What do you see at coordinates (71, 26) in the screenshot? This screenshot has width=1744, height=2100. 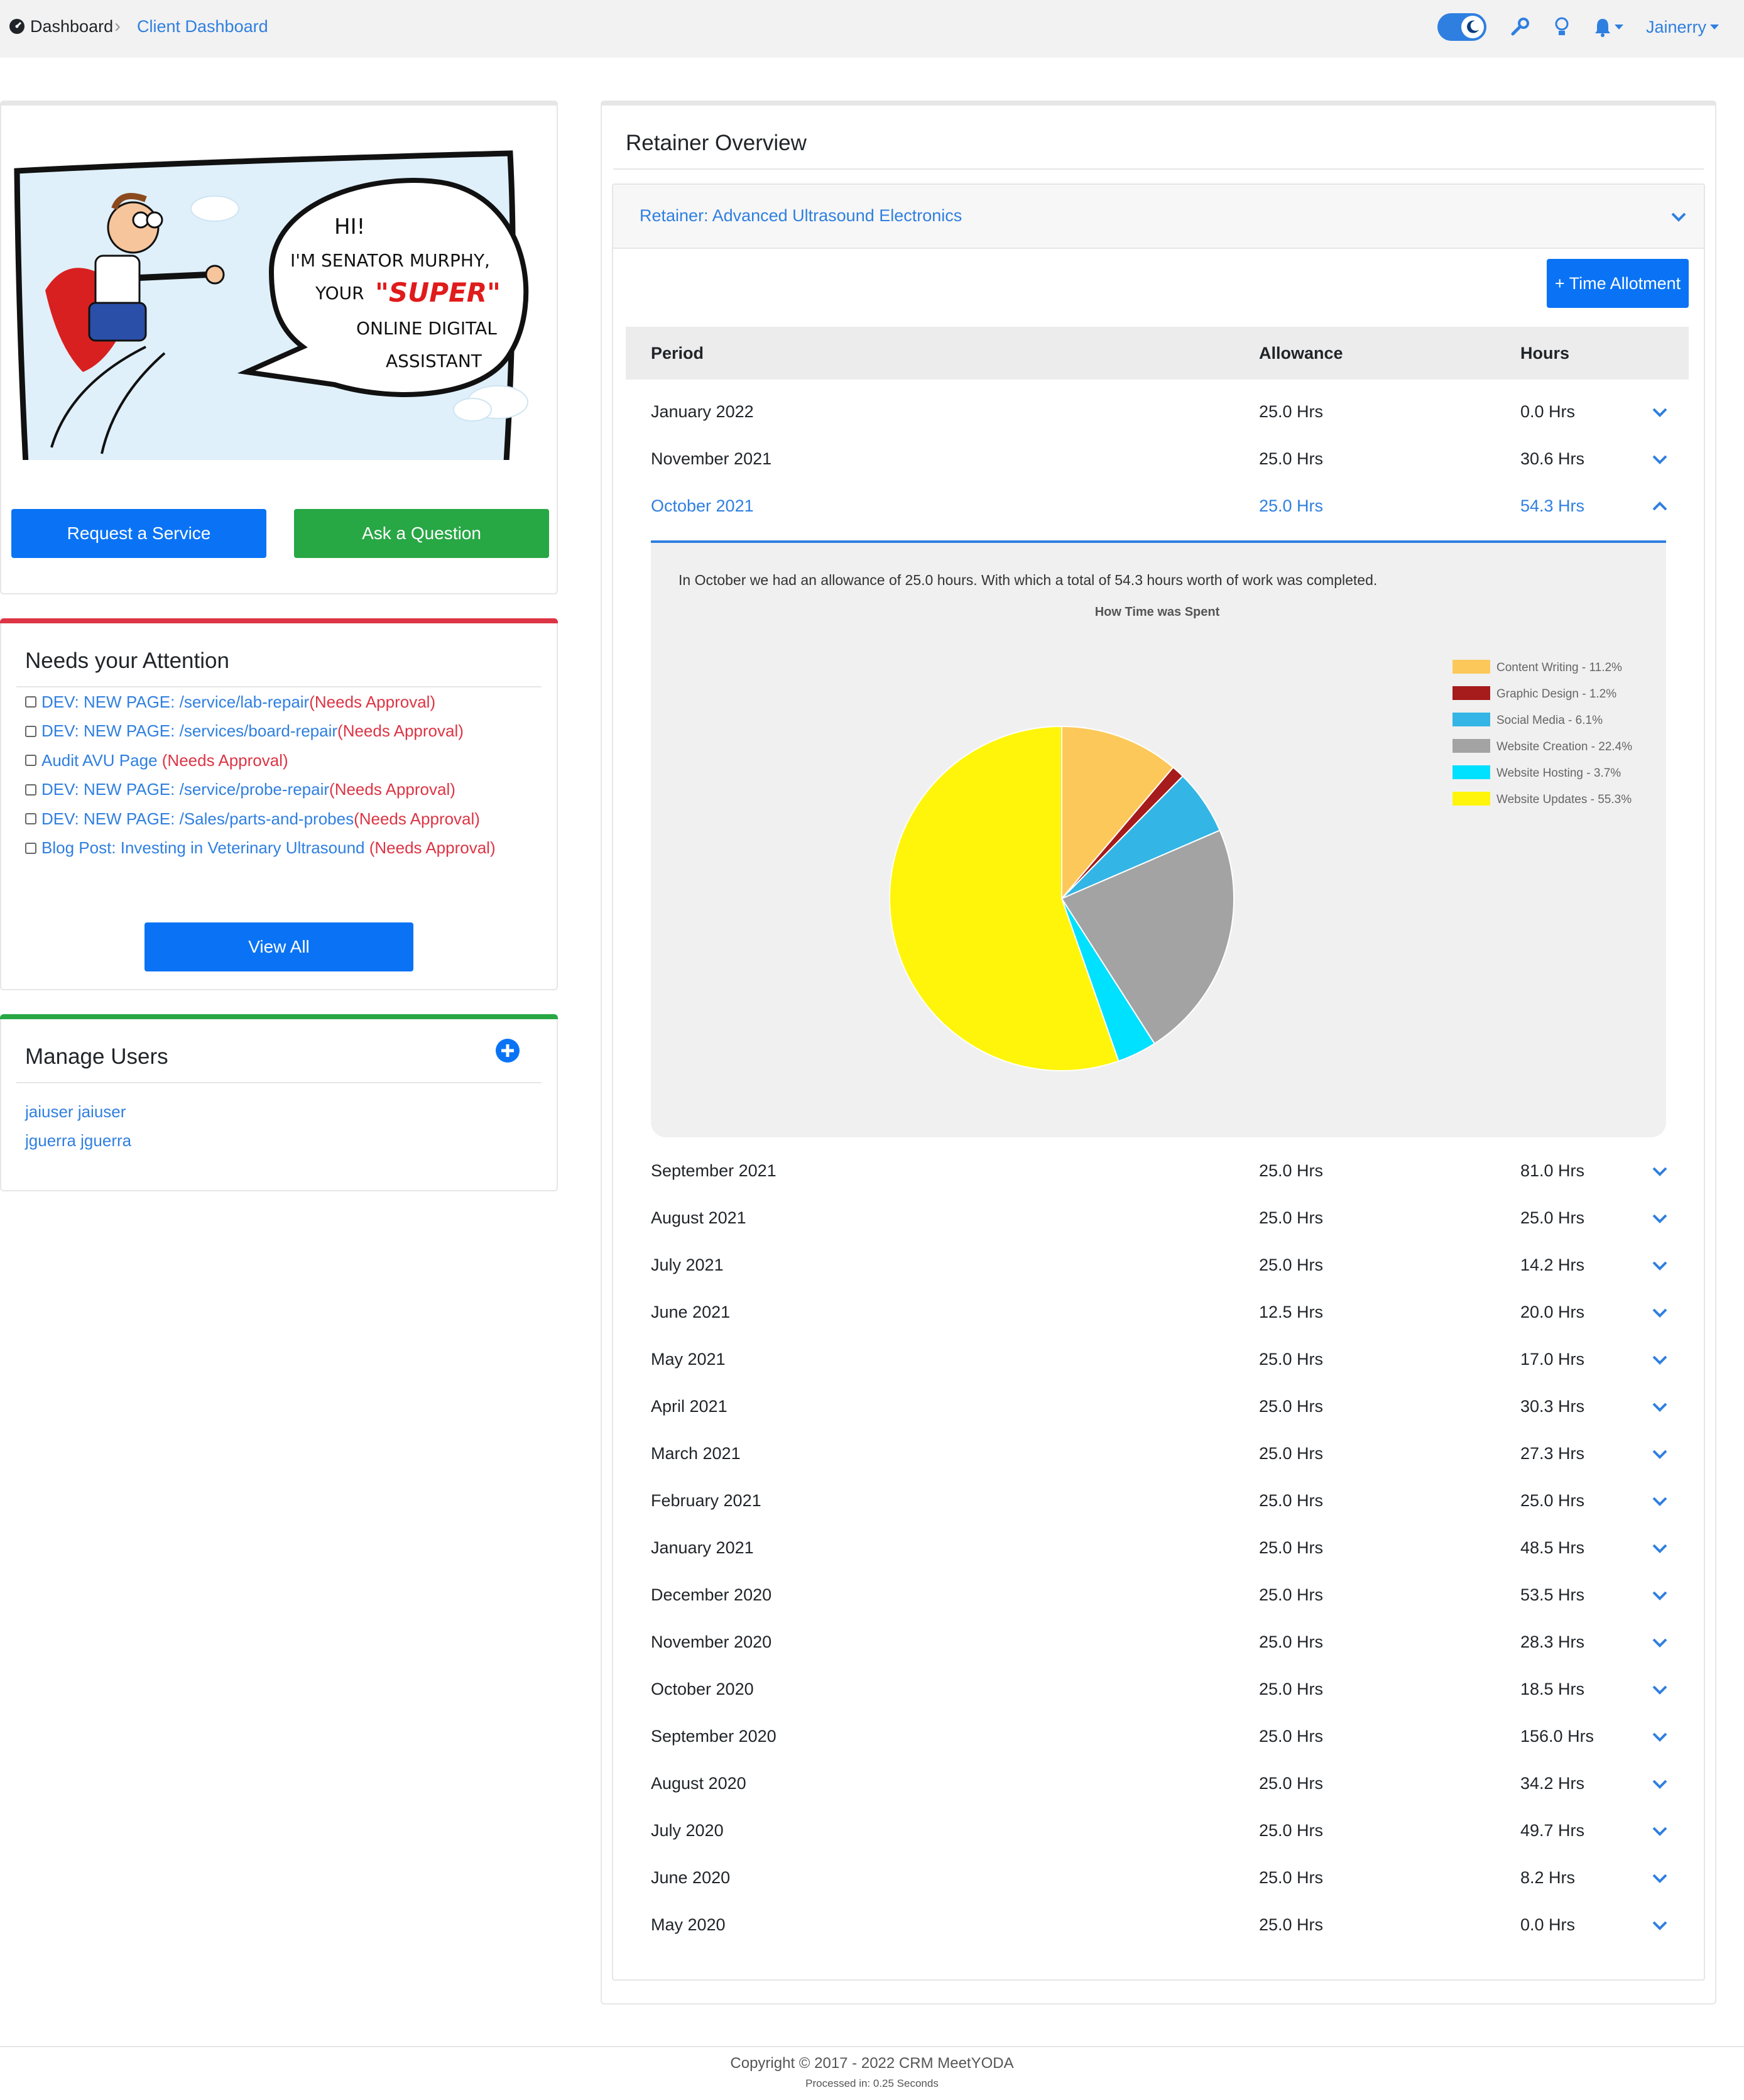 I see `breadcrumb-home-label: Dashboard` at bounding box center [71, 26].